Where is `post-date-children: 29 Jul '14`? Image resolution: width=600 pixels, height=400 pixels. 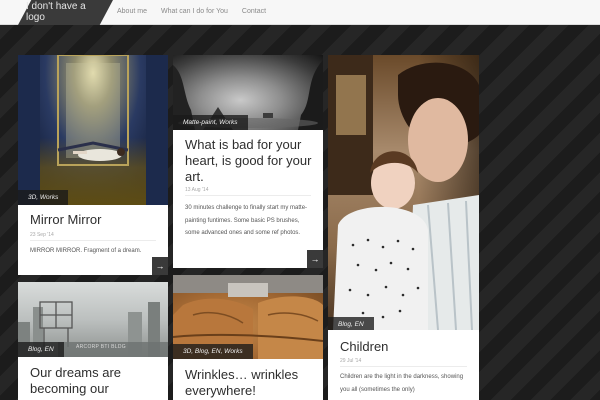
post-date-children: 29 Jul '14 is located at coordinates (351, 361).